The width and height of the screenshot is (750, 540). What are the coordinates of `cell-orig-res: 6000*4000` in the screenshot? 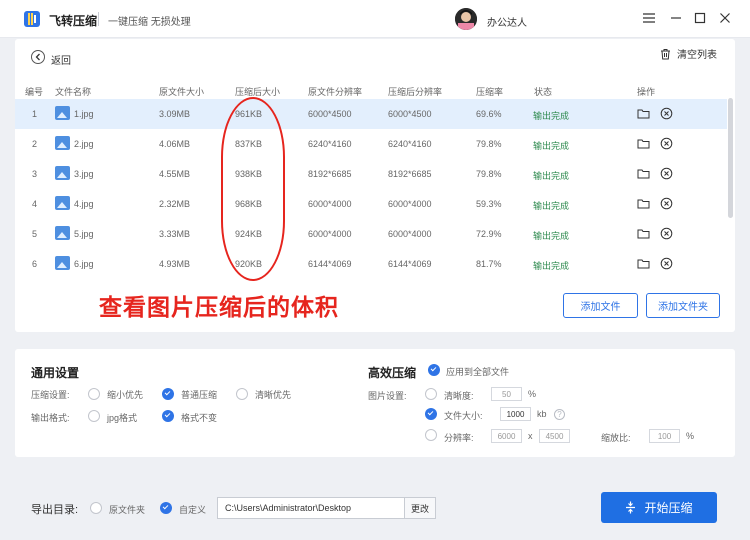 It's located at (330, 204).